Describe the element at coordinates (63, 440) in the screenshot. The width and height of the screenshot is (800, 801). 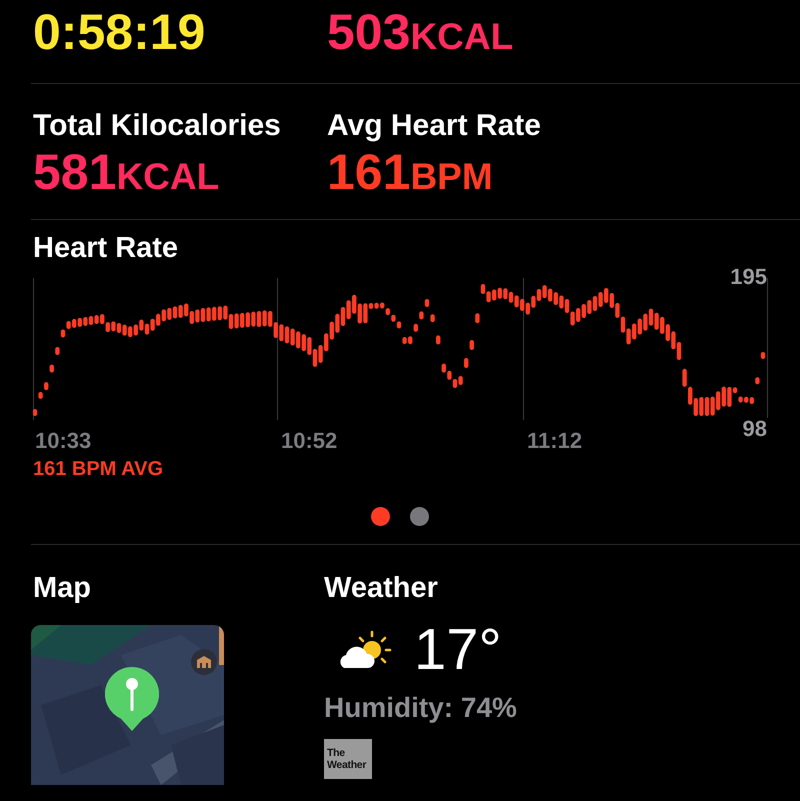
I see `time-label: 10:33` at that location.